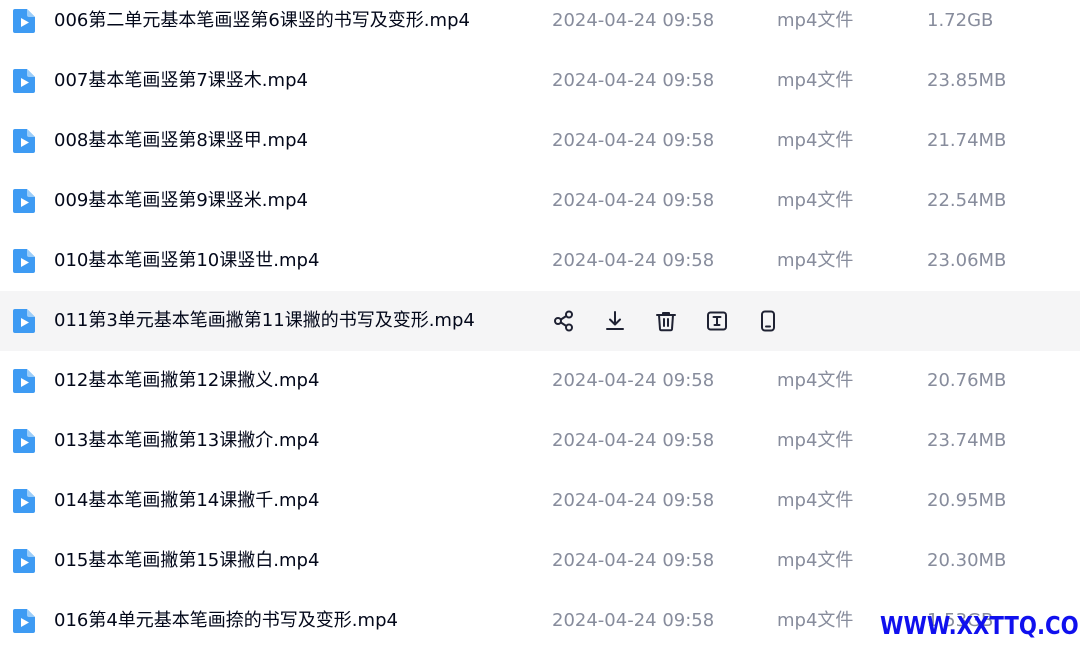  I want to click on trash-icon, so click(666, 321).